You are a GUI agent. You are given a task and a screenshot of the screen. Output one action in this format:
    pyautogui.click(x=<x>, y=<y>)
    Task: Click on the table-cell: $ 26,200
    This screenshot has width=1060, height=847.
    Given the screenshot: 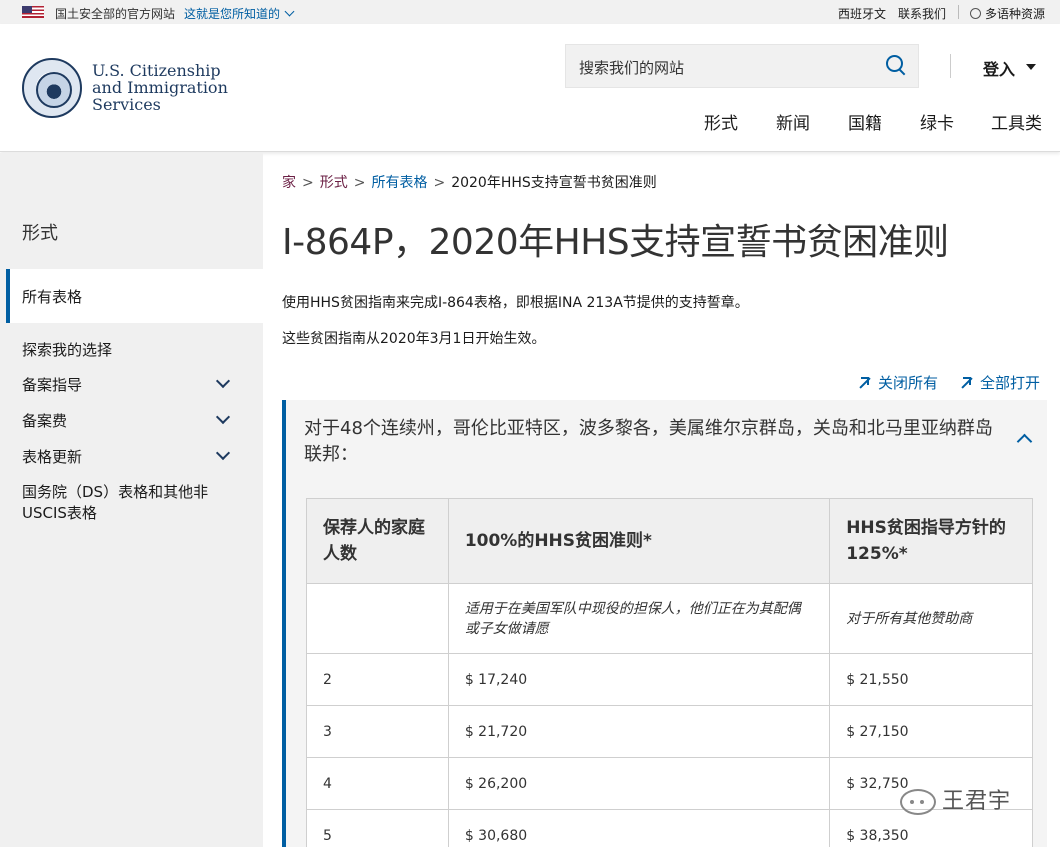 What is the action you would take?
    pyautogui.click(x=639, y=783)
    